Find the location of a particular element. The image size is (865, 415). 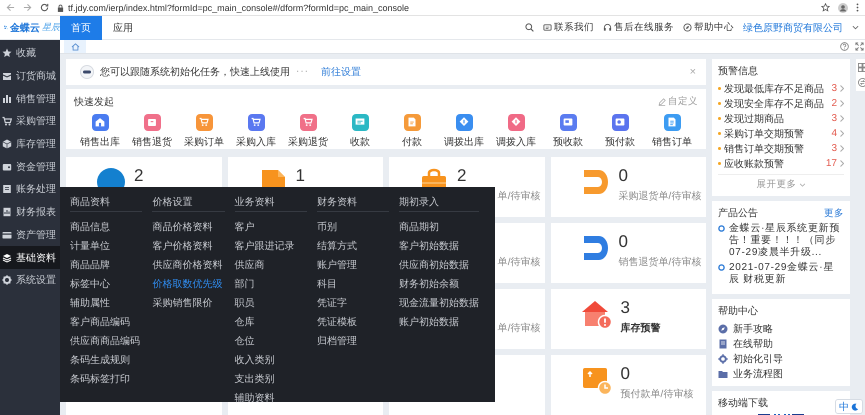

menu-item: 辅助属性 is located at coordinates (106, 302).